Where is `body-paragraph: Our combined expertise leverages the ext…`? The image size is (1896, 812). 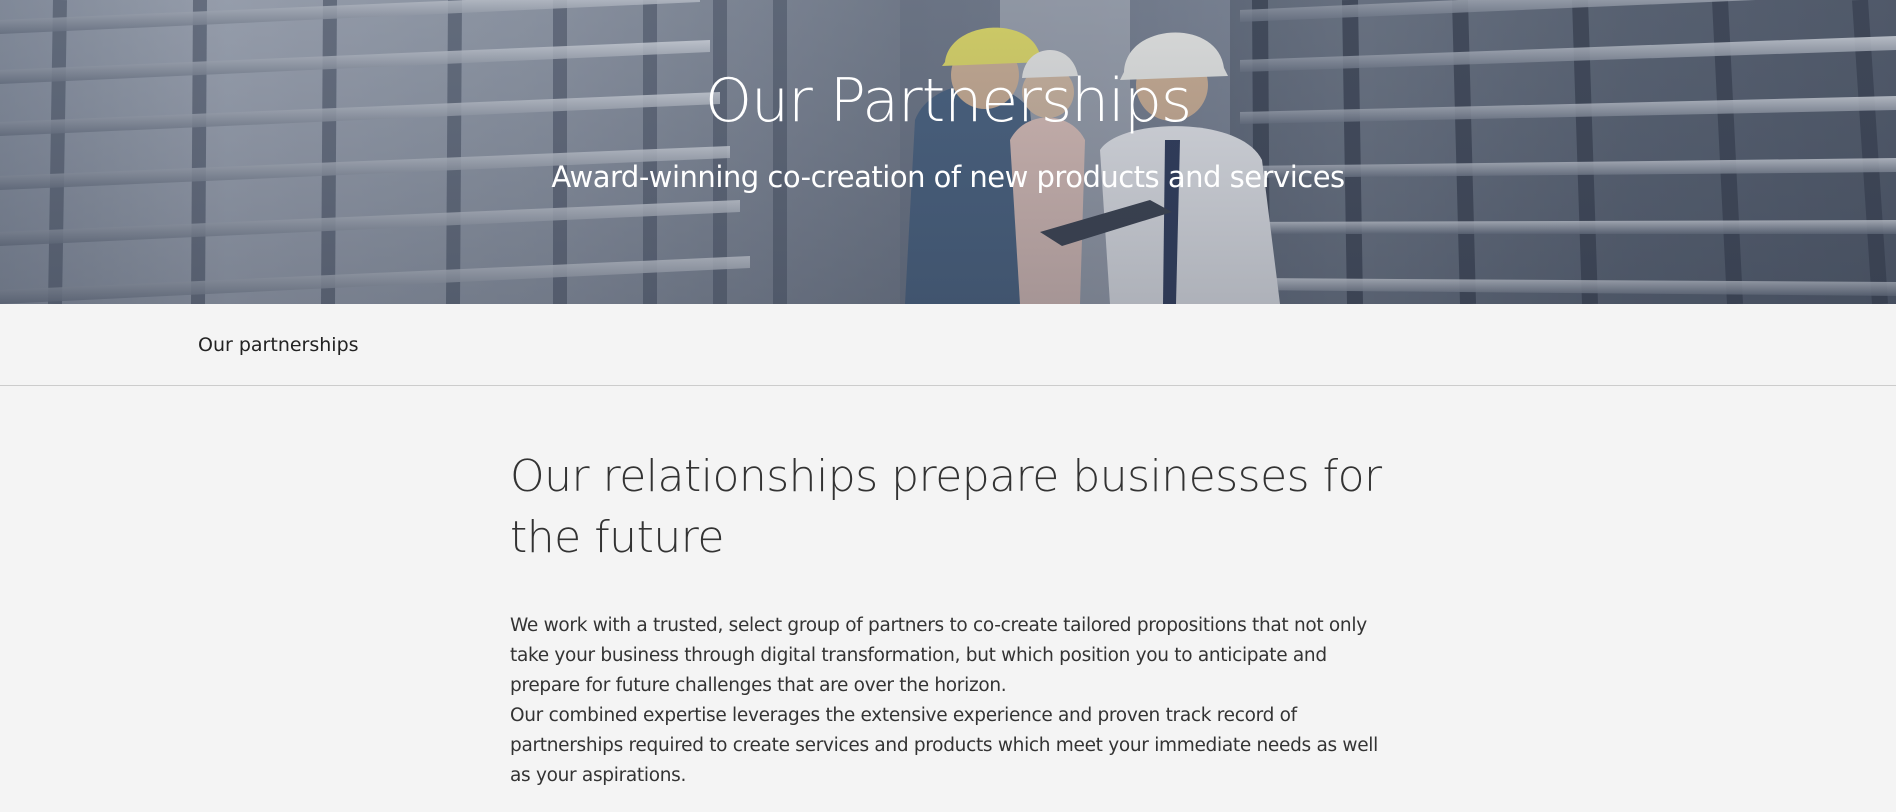
body-paragraph: Our combined expertise leverages the ext… is located at coordinates (944, 745).